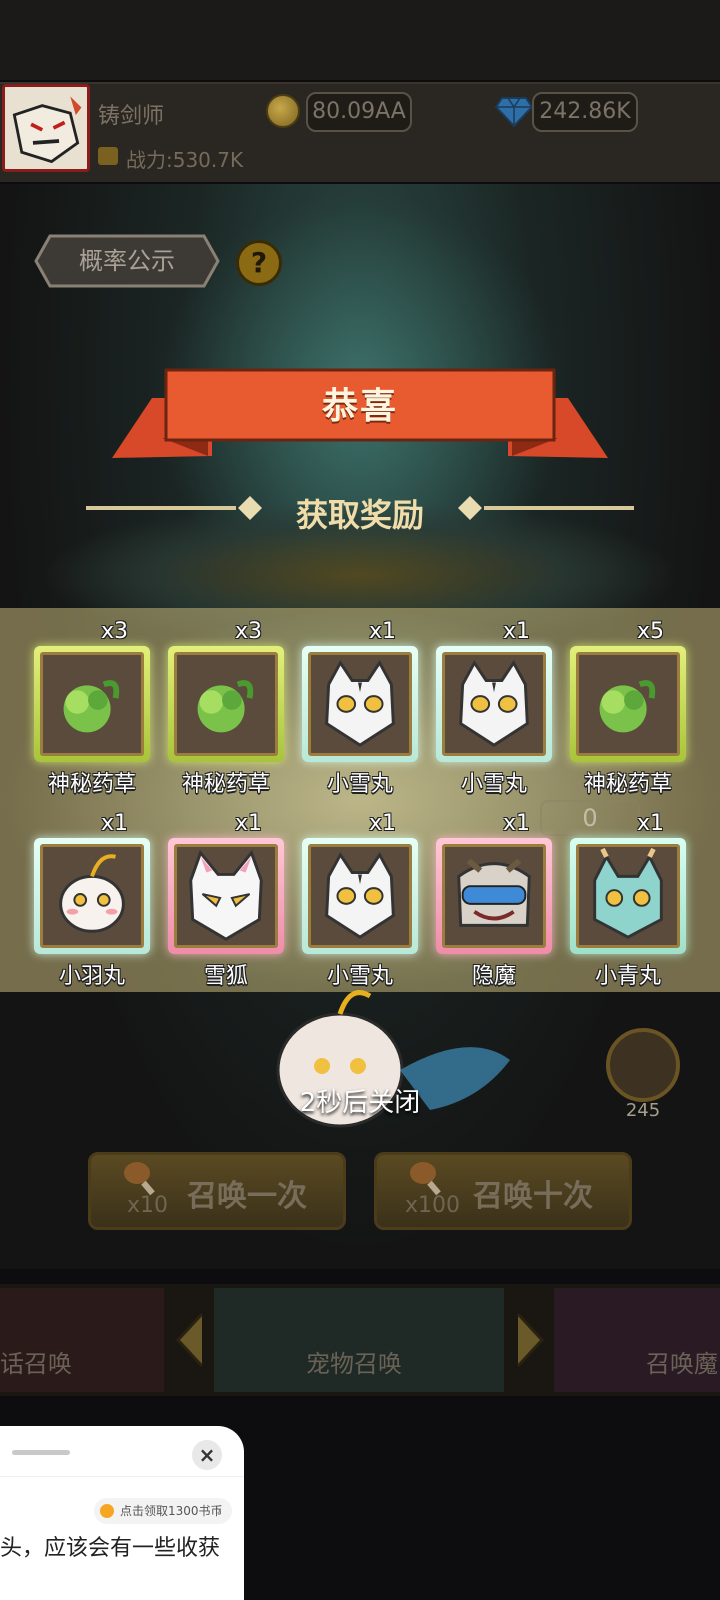  I want to click on tab-story-summon: 话召唤, so click(82, 1340).